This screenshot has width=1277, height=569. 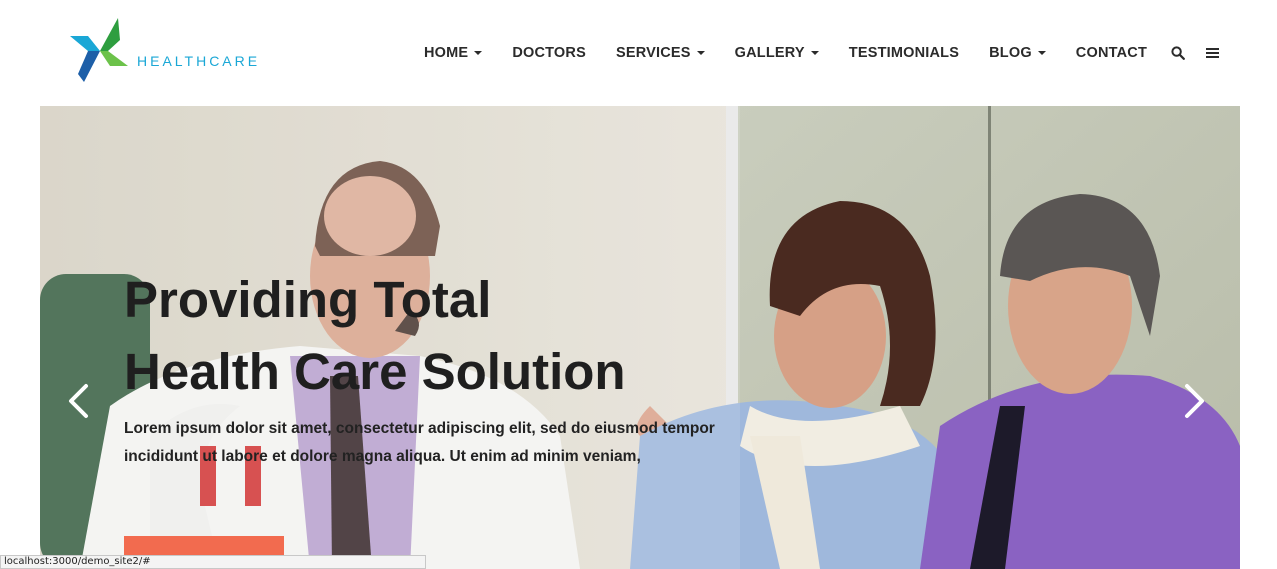 I want to click on search-icon, so click(x=1178, y=53).